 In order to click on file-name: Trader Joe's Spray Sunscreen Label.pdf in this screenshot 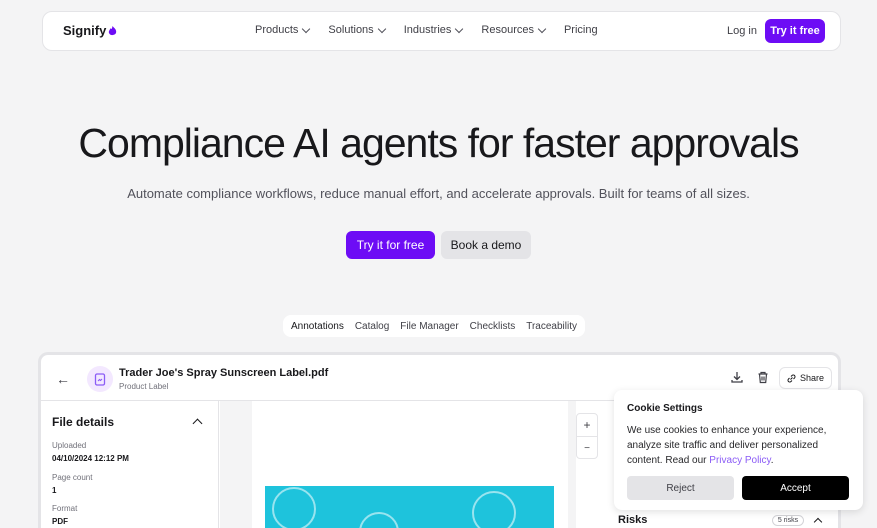, I will do `click(224, 373)`.